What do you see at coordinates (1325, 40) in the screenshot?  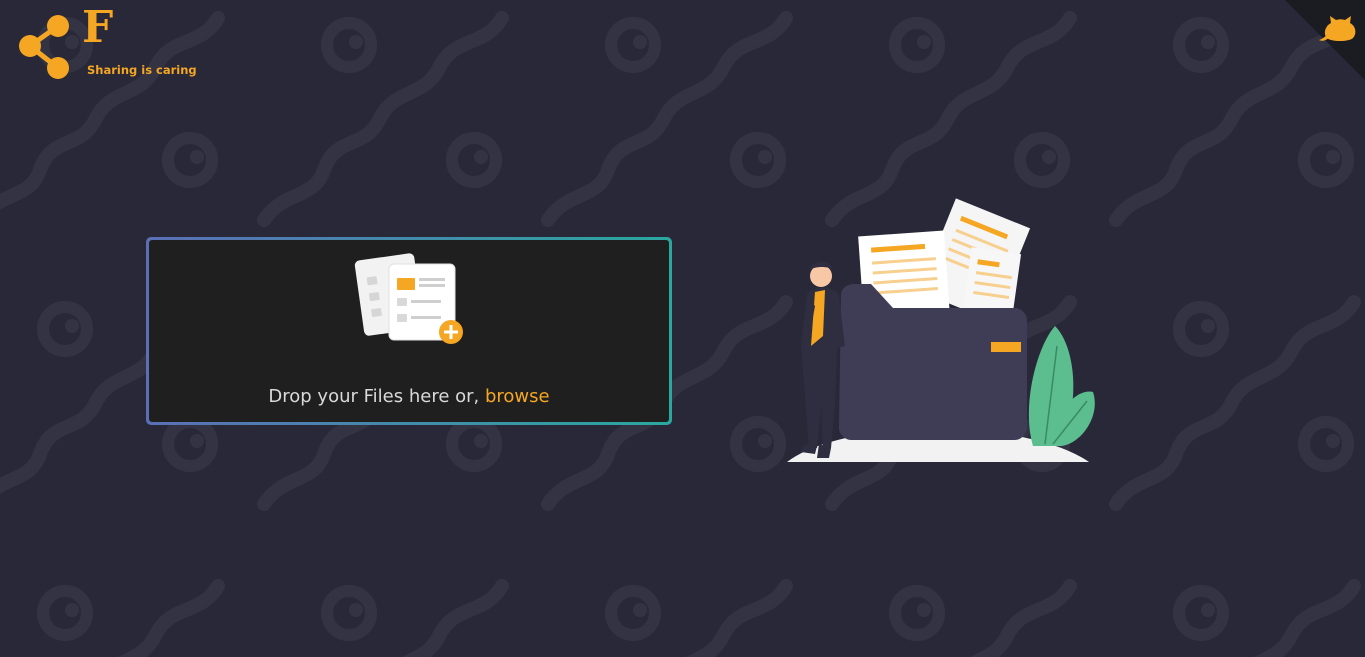 I see `github-octocat-icon` at bounding box center [1325, 40].